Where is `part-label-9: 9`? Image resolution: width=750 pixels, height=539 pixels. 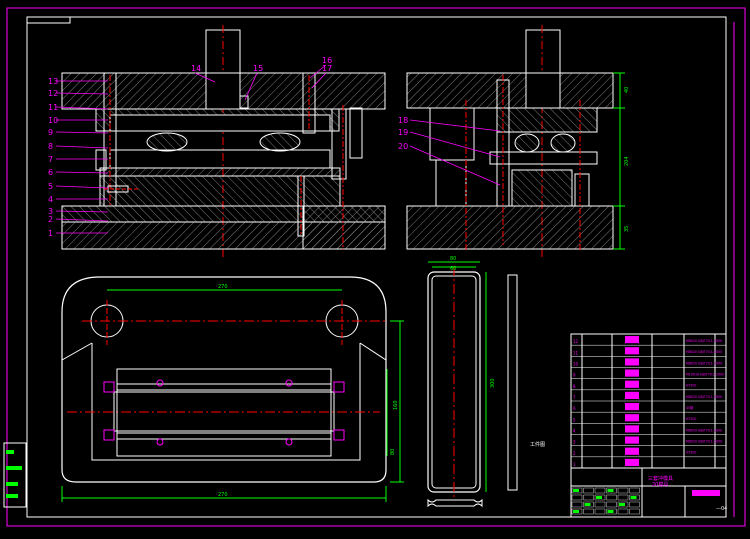
part-label-9: 9 is located at coordinates (50, 132).